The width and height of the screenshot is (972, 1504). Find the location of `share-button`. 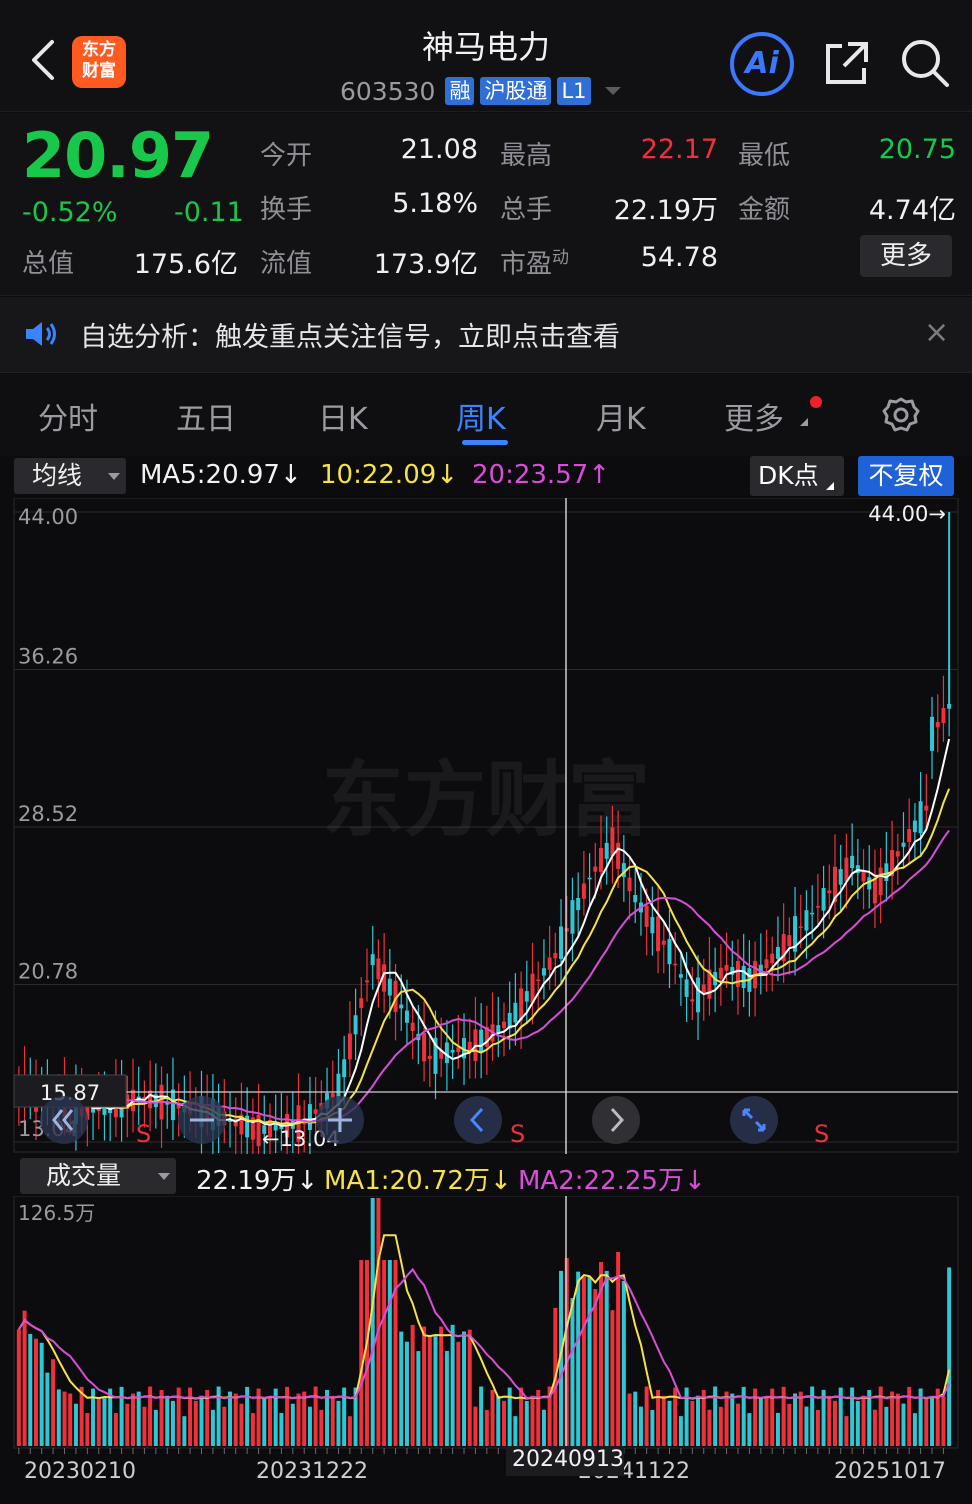

share-button is located at coordinates (846, 64).